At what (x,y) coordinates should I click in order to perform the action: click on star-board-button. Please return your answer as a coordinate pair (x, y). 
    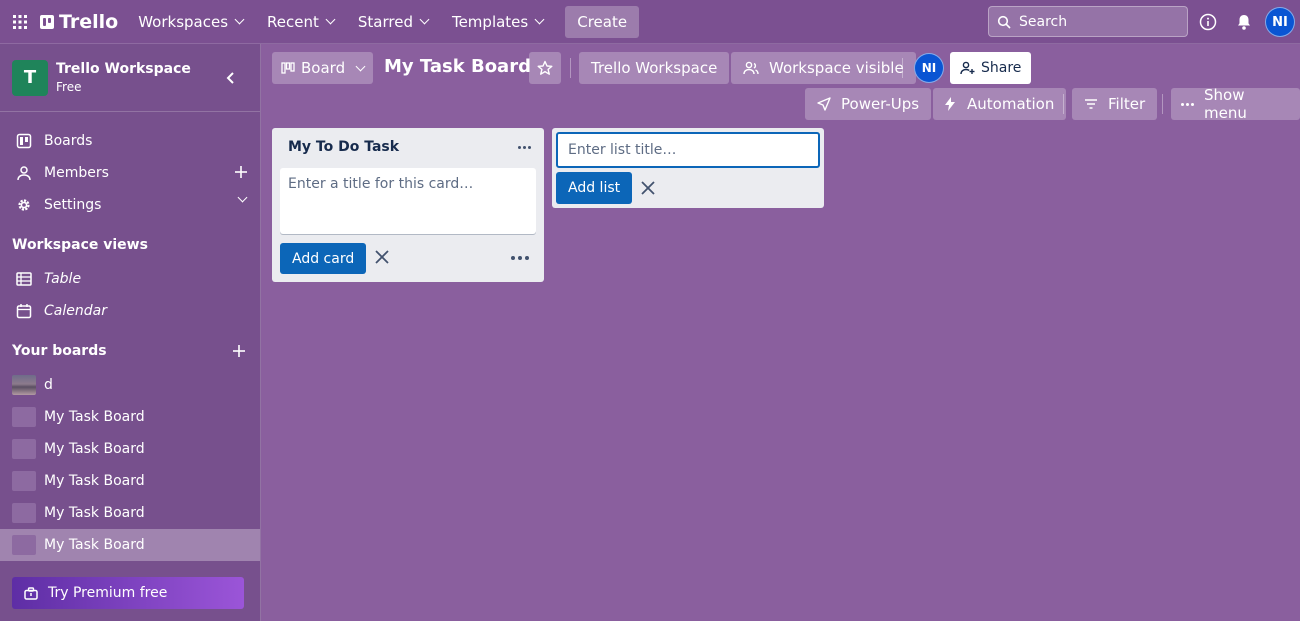
    Looking at the image, I should click on (545, 68).